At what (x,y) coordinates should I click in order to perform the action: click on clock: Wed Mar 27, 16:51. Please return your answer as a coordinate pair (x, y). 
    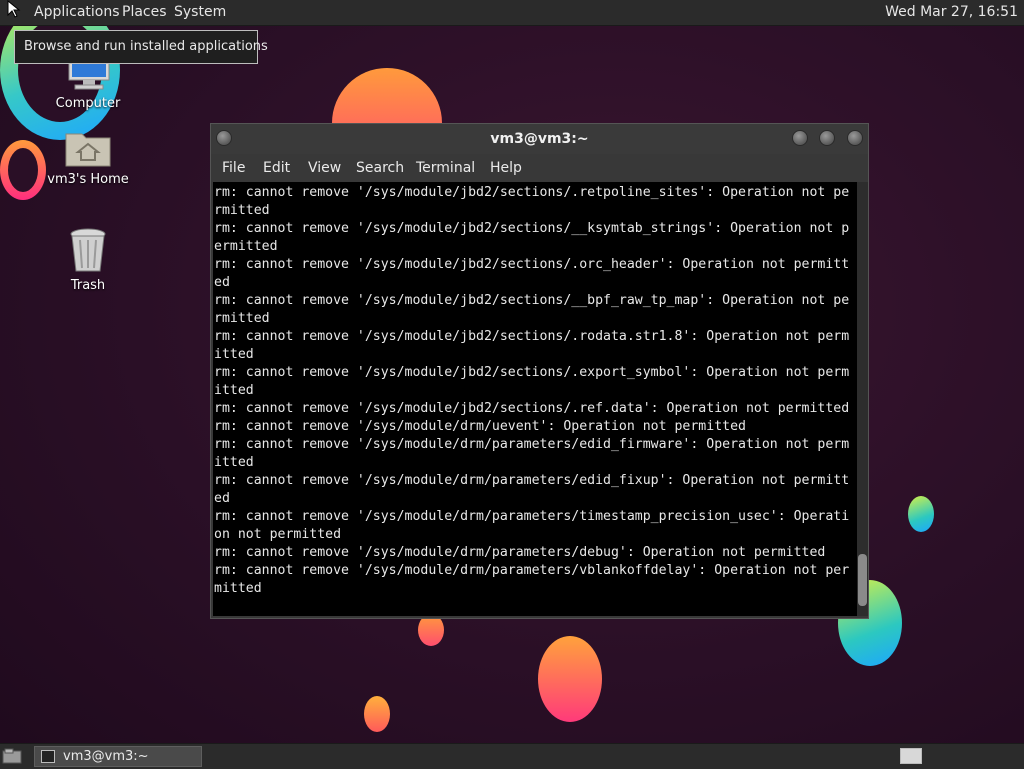
    Looking at the image, I should click on (951, 12).